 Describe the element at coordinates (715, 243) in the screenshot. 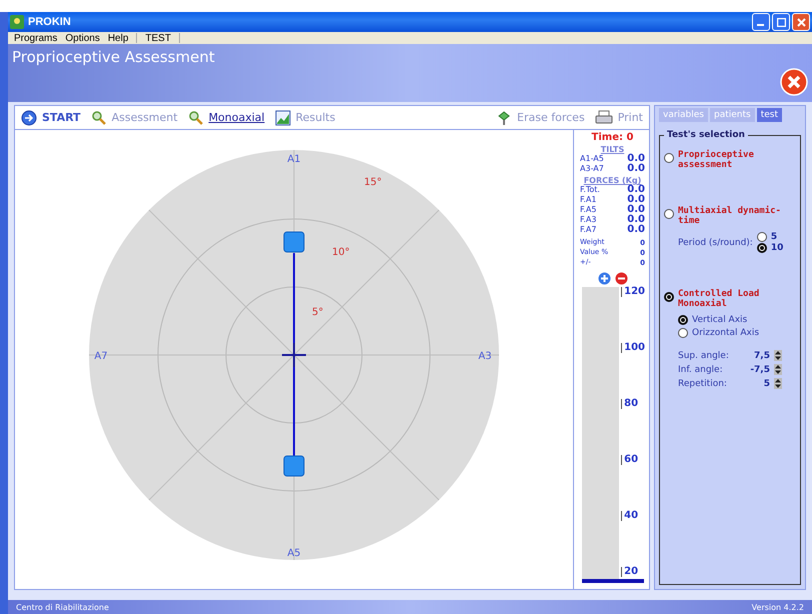

I see `period-label: Period (s/round):` at that location.